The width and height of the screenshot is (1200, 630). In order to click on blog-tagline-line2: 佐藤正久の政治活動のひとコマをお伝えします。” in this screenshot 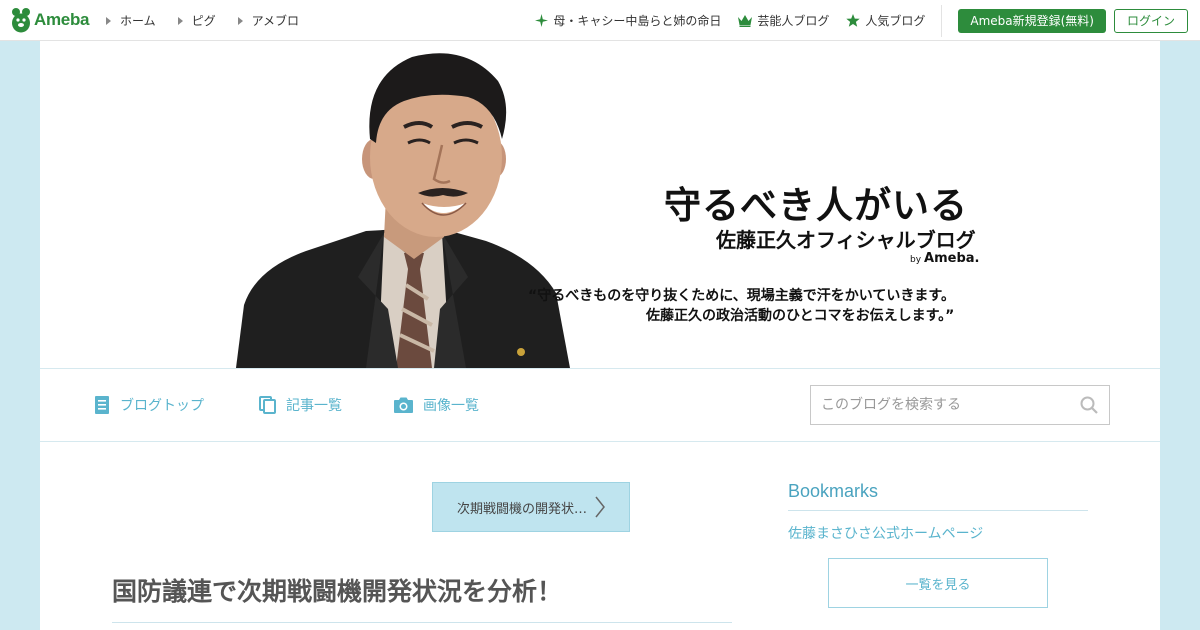, I will do `click(800, 316)`.